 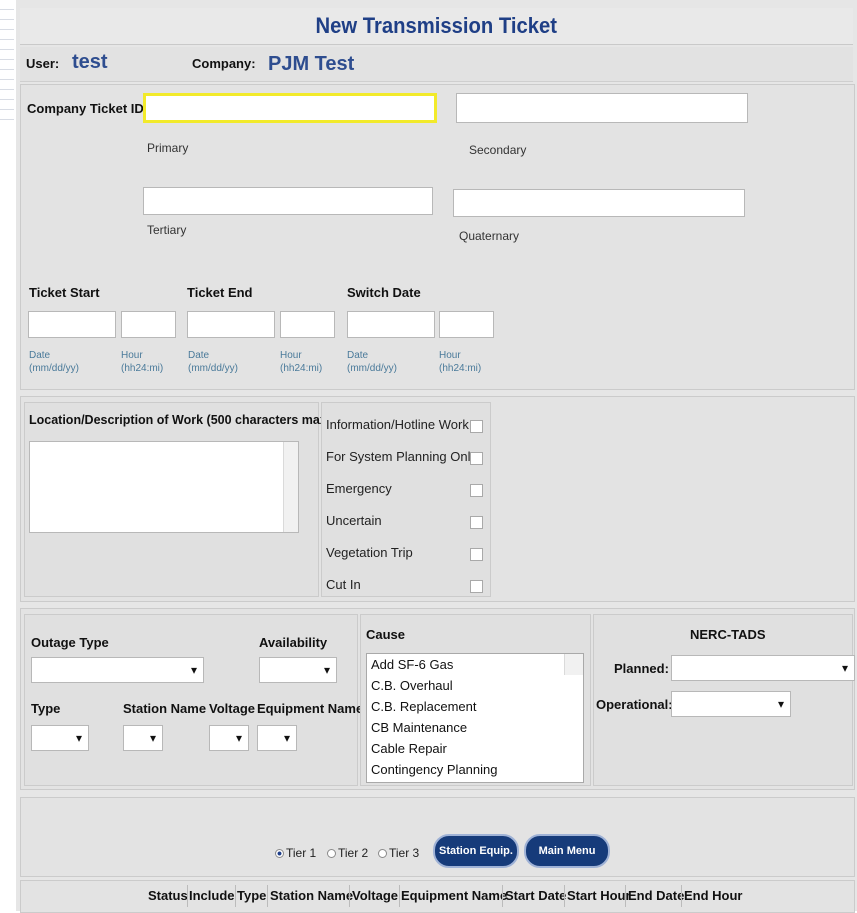 I want to click on end-hour-hint: Hour (hh24:mi), so click(x=301, y=362).